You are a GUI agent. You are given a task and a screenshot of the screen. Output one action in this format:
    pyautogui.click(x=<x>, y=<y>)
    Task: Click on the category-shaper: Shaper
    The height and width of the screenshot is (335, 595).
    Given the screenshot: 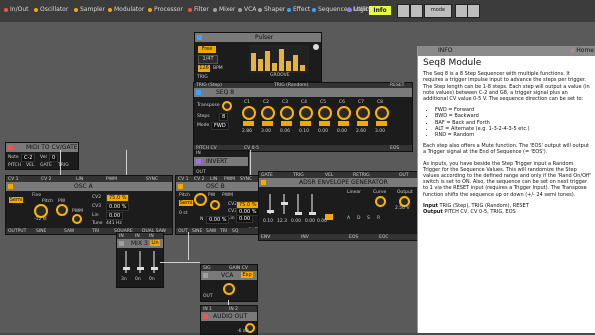 What is the action you would take?
    pyautogui.click(x=271, y=9)
    